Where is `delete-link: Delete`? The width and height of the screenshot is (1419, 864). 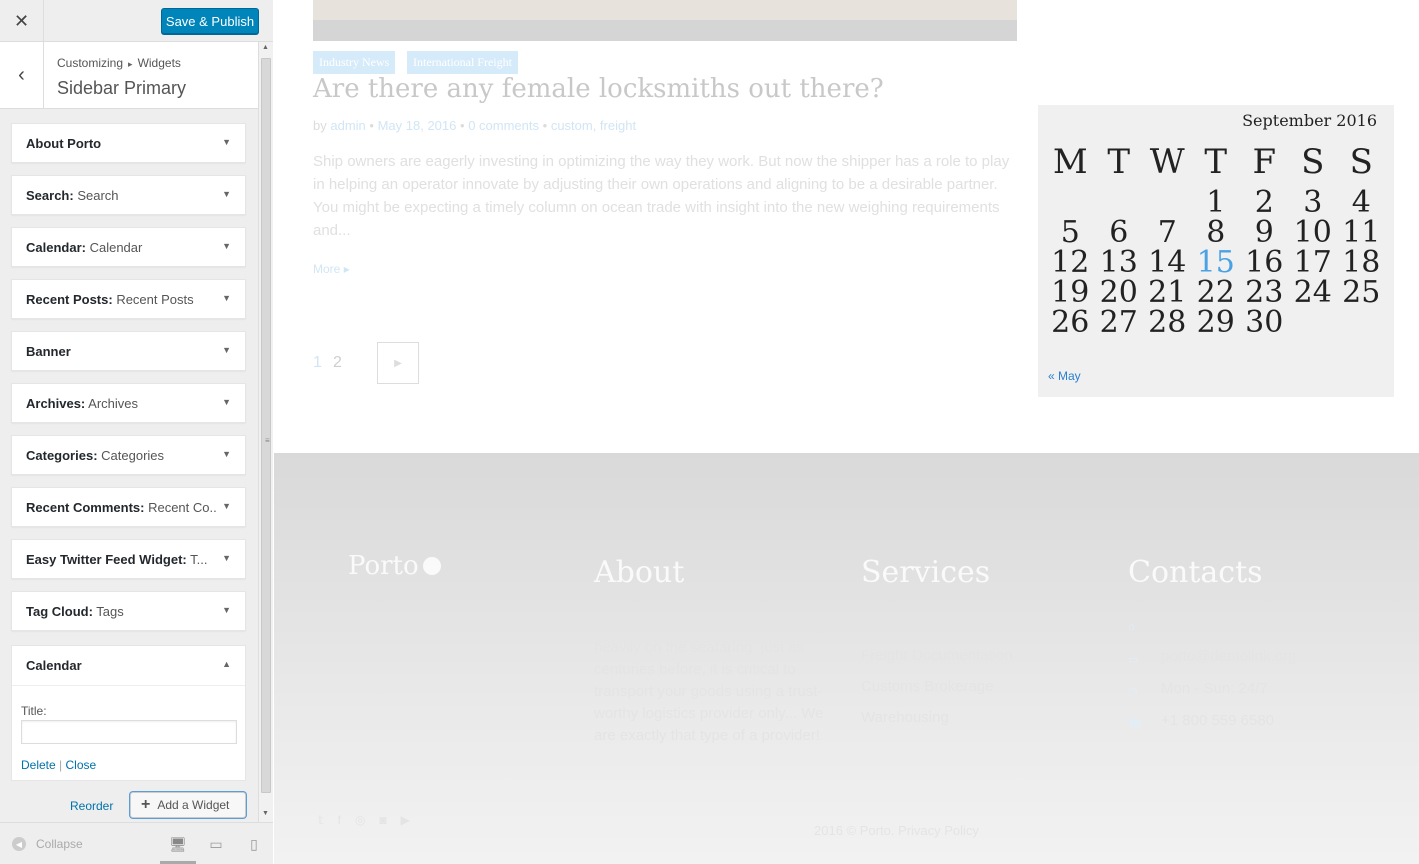
delete-link: Delete is located at coordinates (38, 765).